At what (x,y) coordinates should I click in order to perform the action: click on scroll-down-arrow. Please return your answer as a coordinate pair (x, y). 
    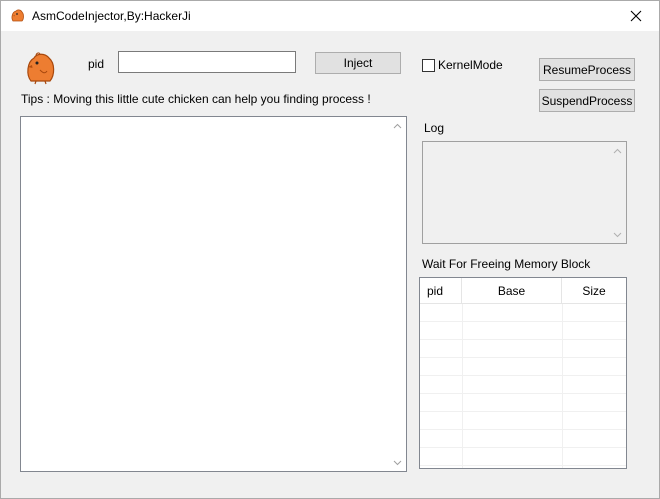
    Looking at the image, I should click on (397, 462).